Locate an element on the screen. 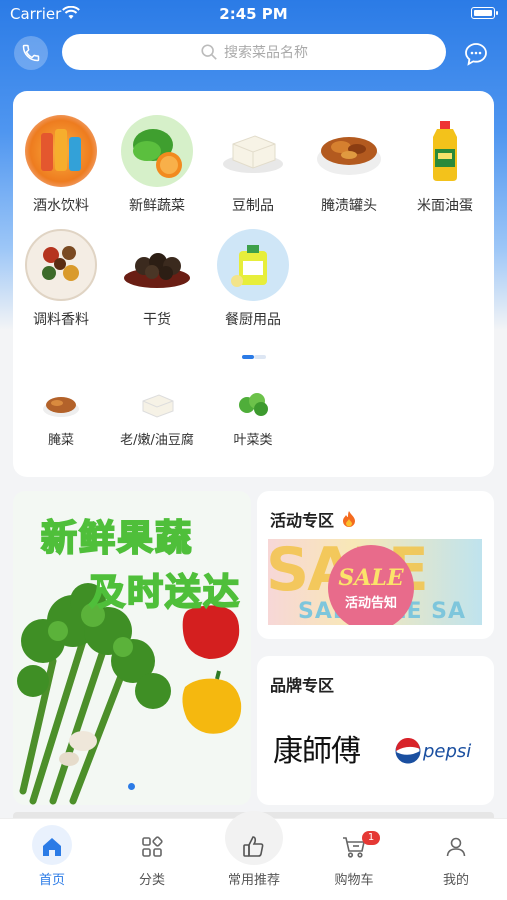  category-icon is located at coordinates (152, 847).